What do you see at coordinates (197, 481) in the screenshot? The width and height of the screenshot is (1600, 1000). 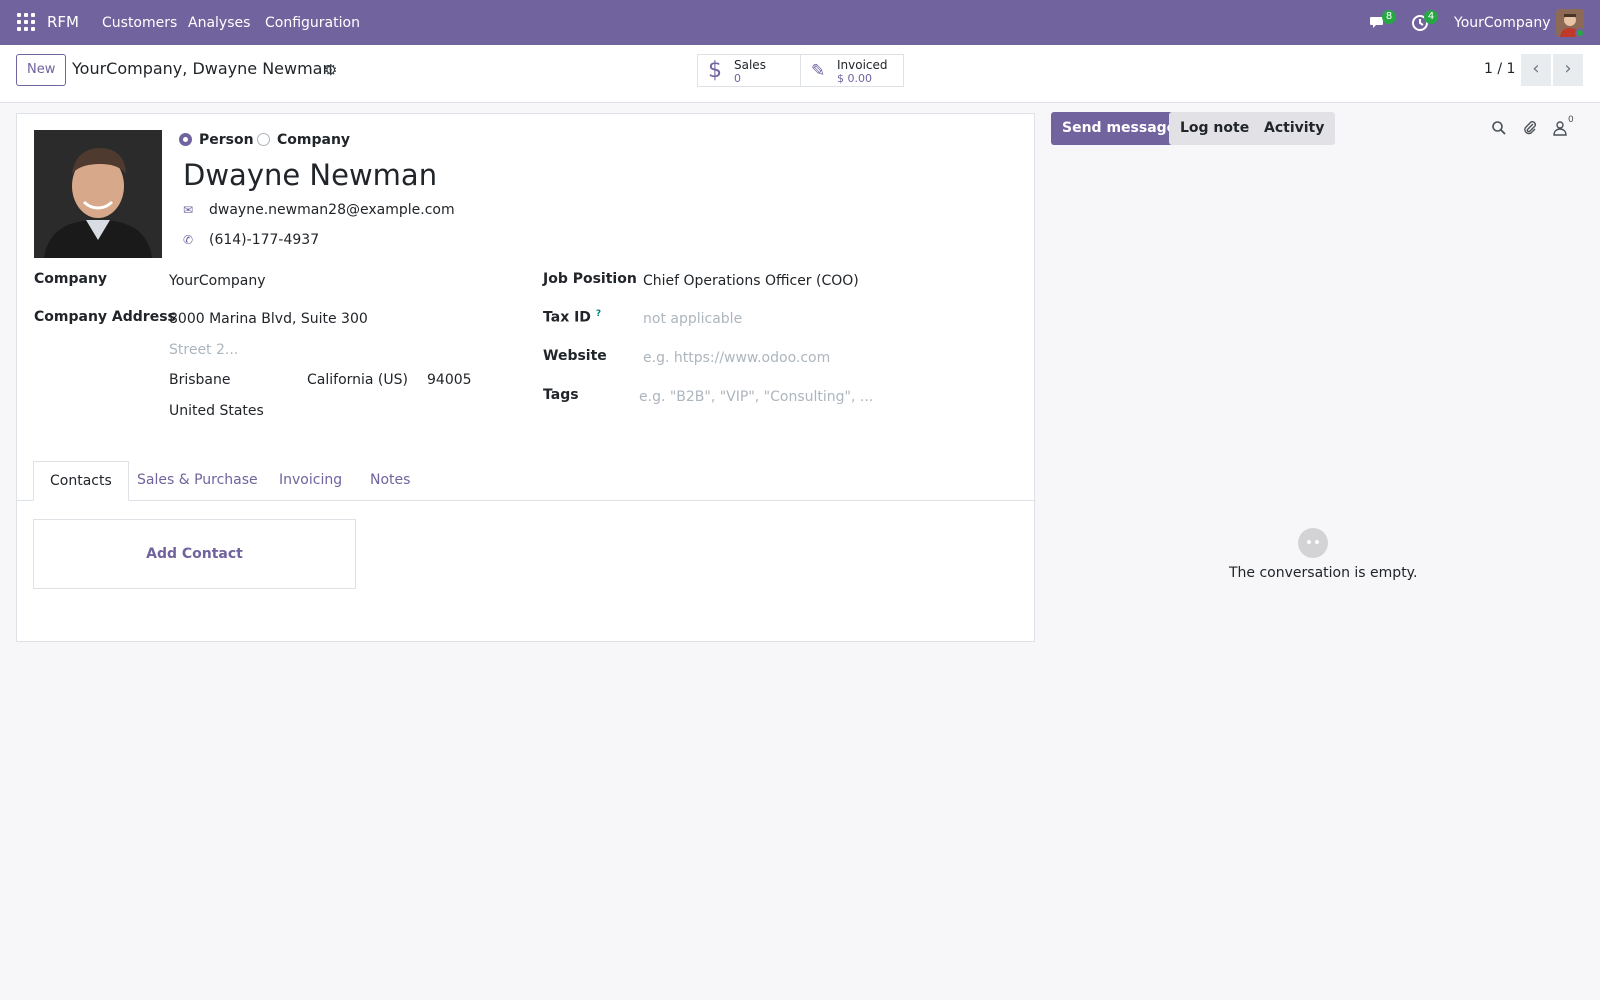 I see `tab-sales-purchase: Sales & Purchase` at bounding box center [197, 481].